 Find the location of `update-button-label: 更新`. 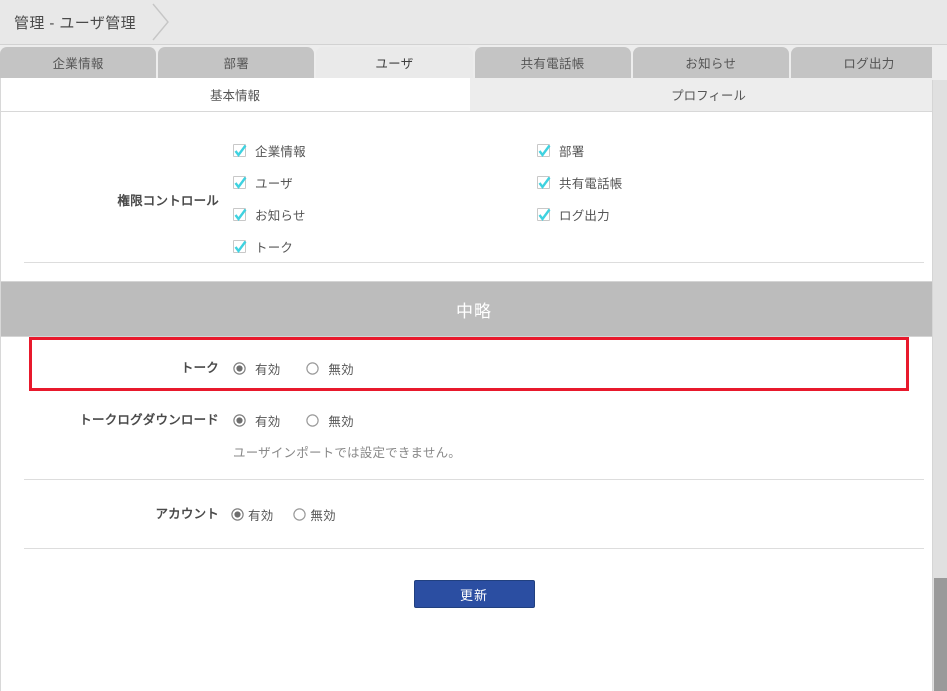

update-button-label: 更新 is located at coordinates (473, 595).